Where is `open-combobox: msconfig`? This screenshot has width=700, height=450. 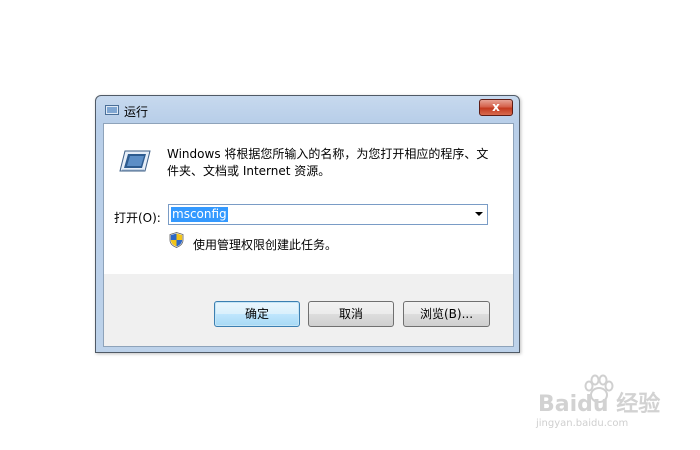 open-combobox: msconfig is located at coordinates (328, 214).